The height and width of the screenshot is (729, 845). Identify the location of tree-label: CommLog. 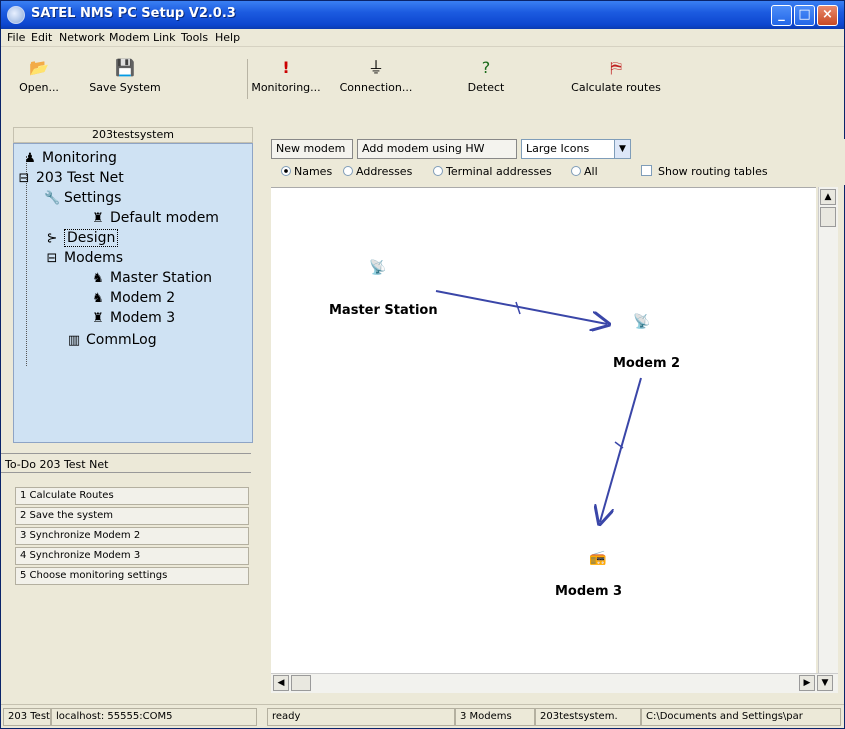
(121, 340).